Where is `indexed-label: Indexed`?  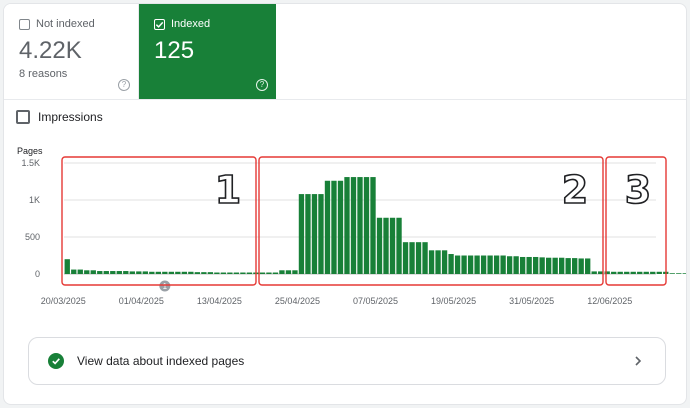 indexed-label: Indexed is located at coordinates (191, 24).